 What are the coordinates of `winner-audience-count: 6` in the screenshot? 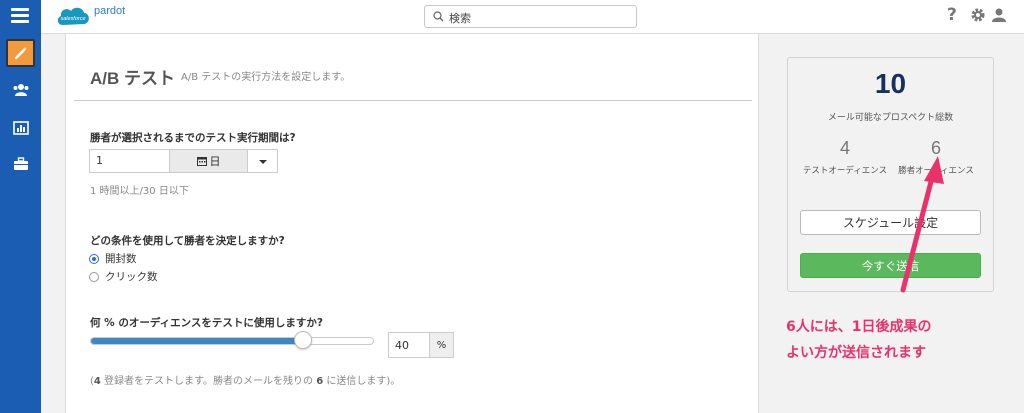 It's located at (935, 148).